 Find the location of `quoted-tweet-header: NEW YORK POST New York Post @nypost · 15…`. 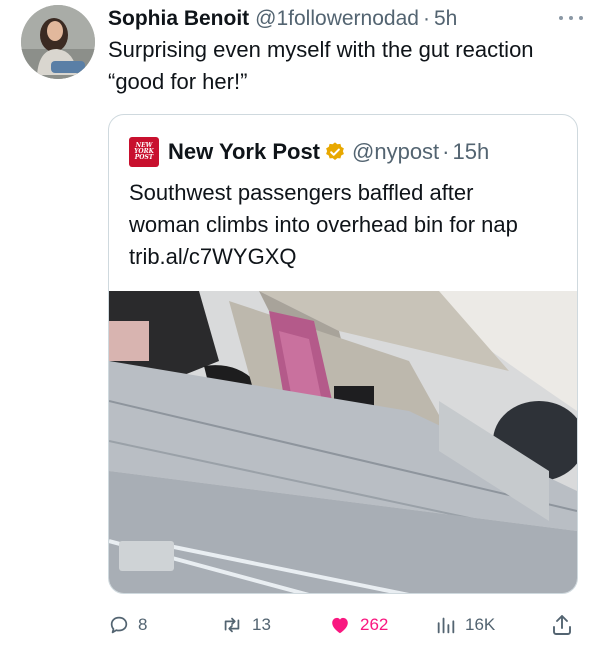

quoted-tweet-header: NEW YORK POST New York Post @nypost · 15… is located at coordinates (309, 152).